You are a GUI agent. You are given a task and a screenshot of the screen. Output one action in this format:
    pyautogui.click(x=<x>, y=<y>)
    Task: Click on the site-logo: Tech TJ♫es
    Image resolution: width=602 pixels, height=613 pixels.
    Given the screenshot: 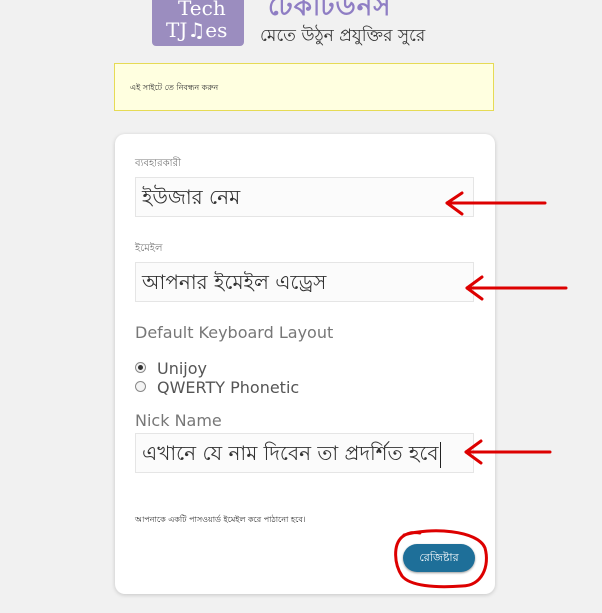 What is the action you would take?
    pyautogui.click(x=198, y=23)
    